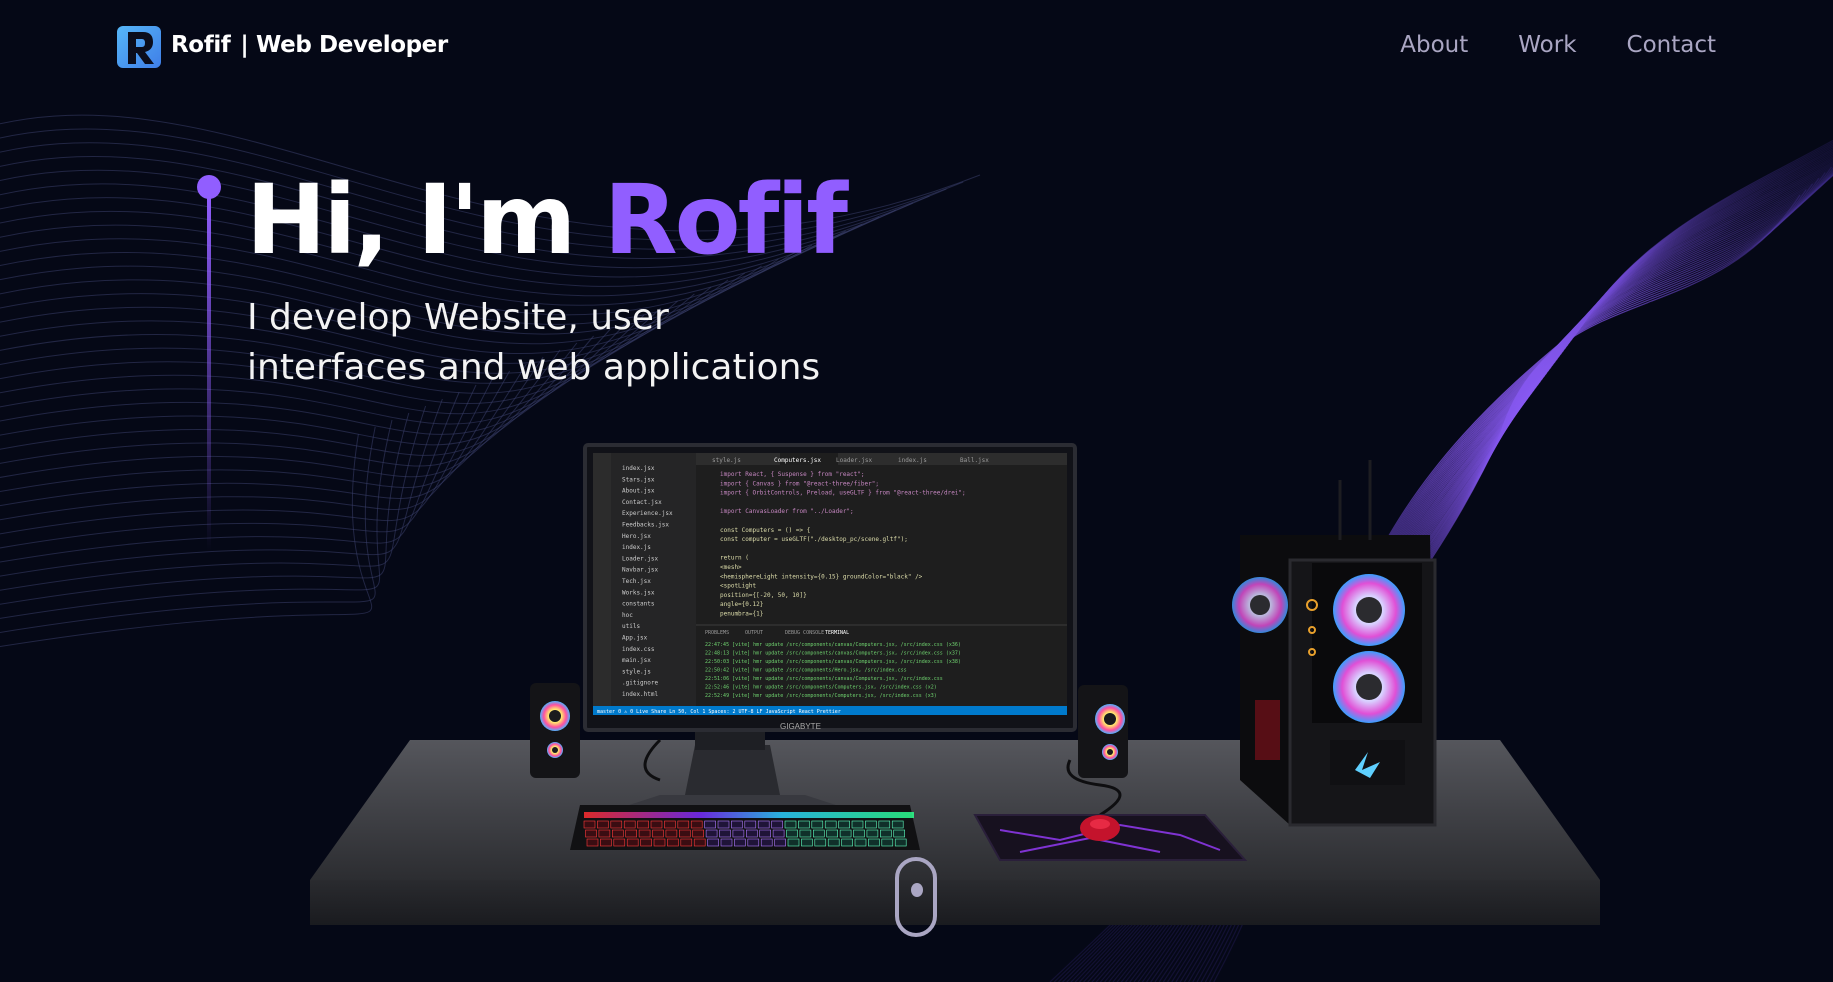 The width and height of the screenshot is (1833, 982). I want to click on code-line: <mesh>, so click(731, 567).